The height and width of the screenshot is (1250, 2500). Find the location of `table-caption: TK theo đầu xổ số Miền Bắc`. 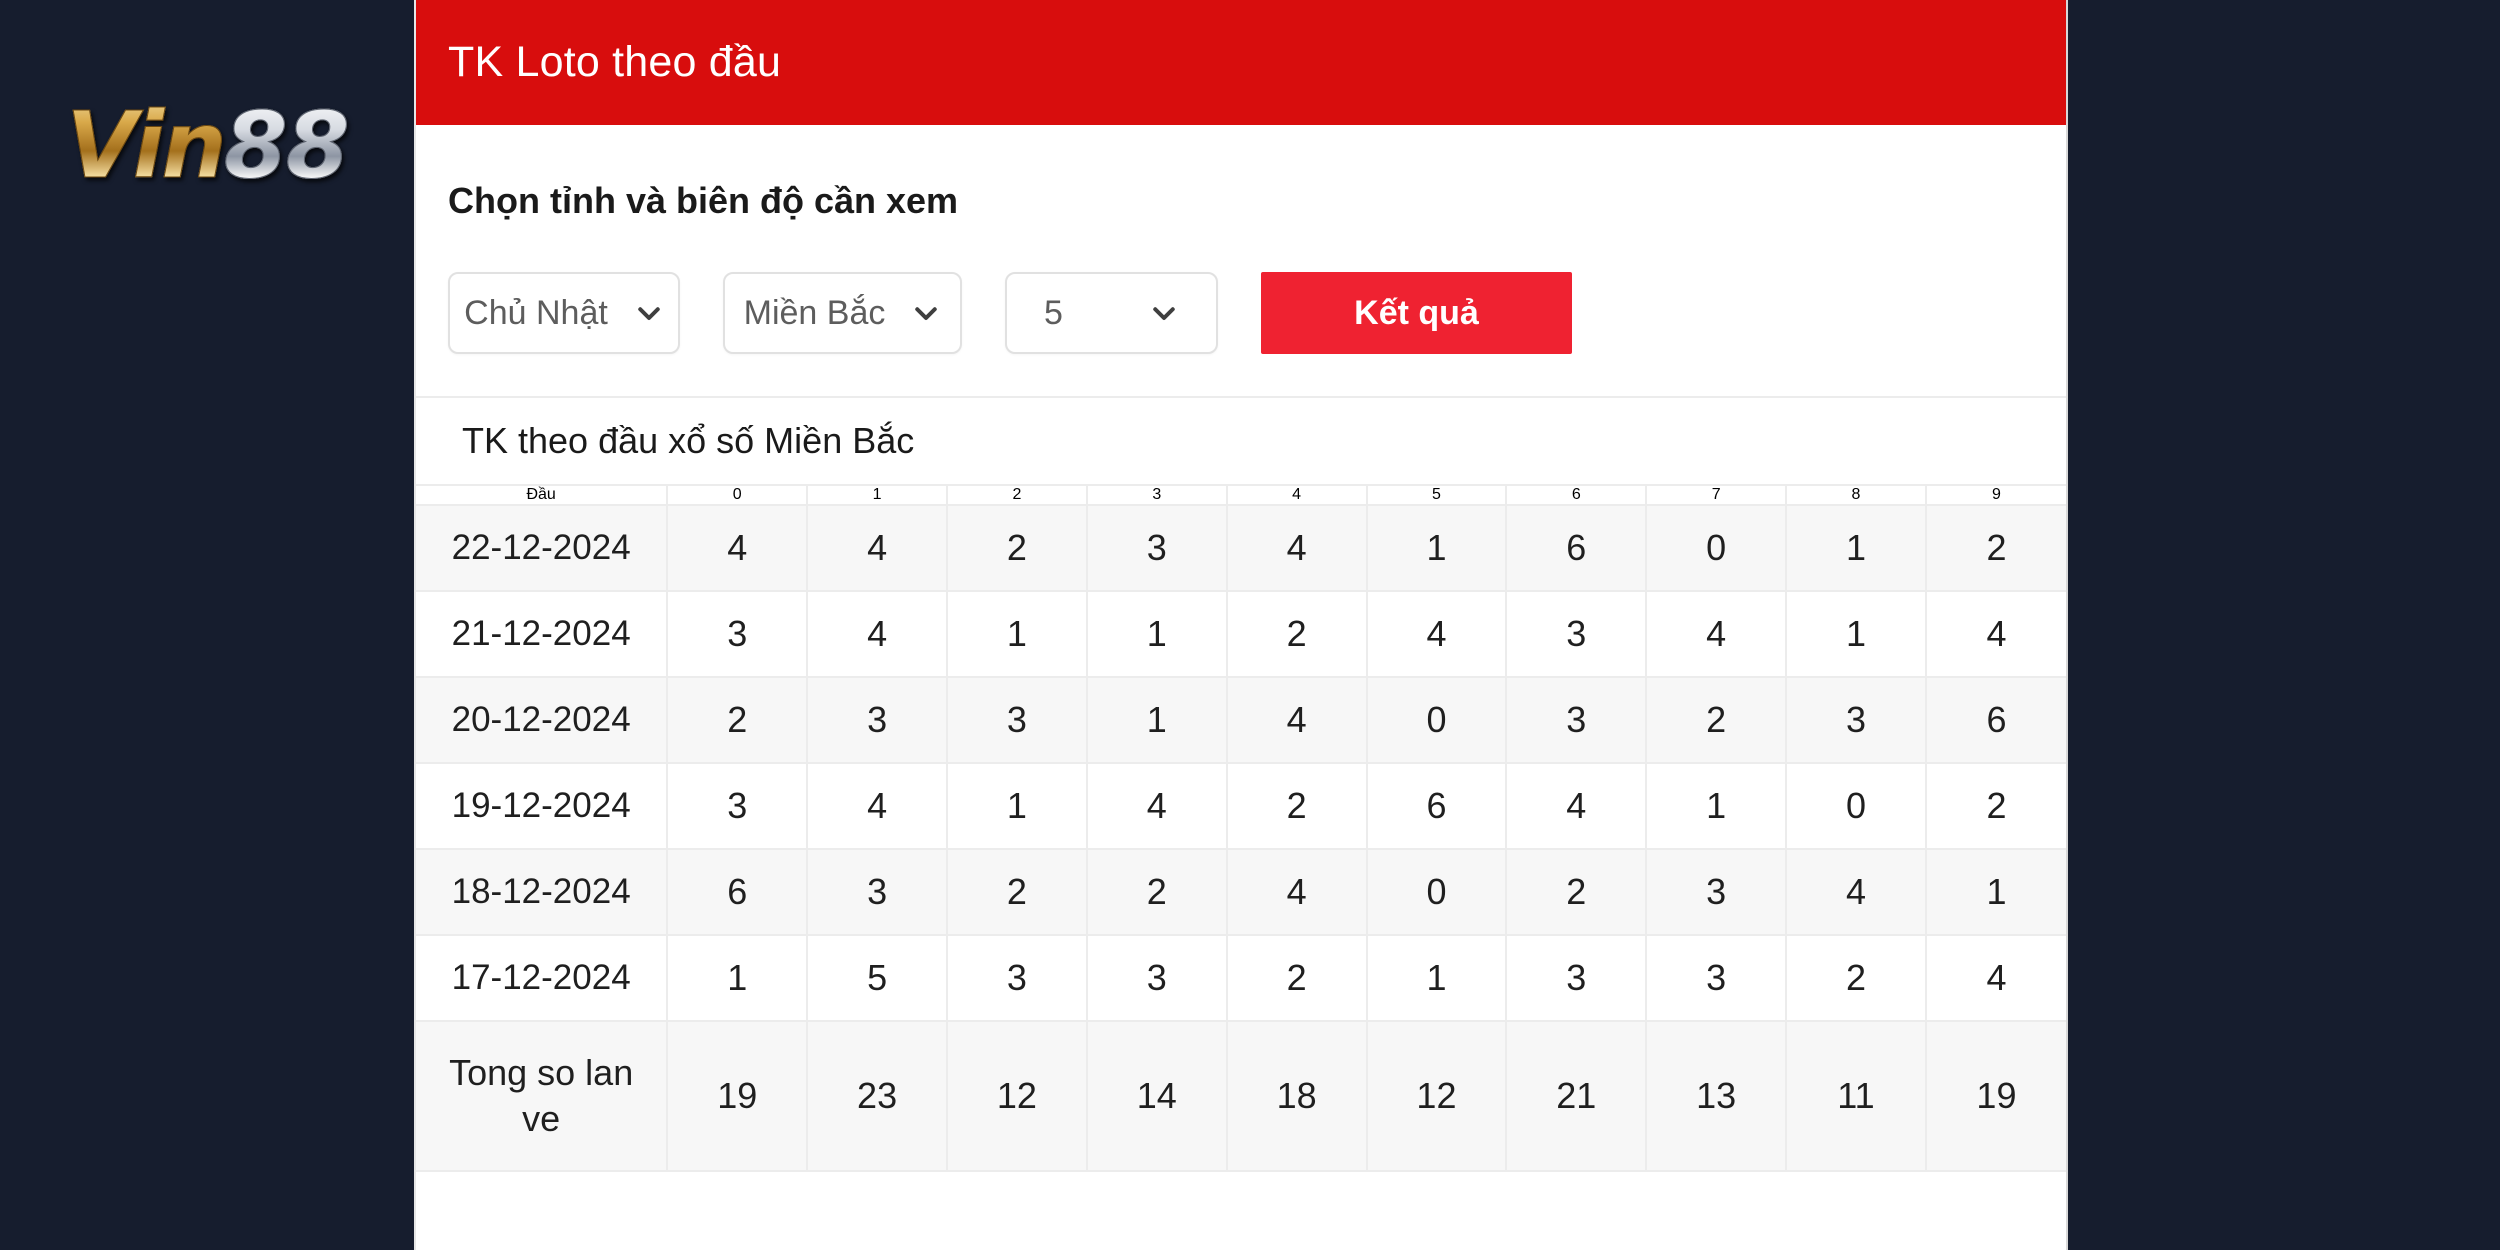

table-caption: TK theo đầu xổ số Miền Bắc is located at coordinates (1241, 442).